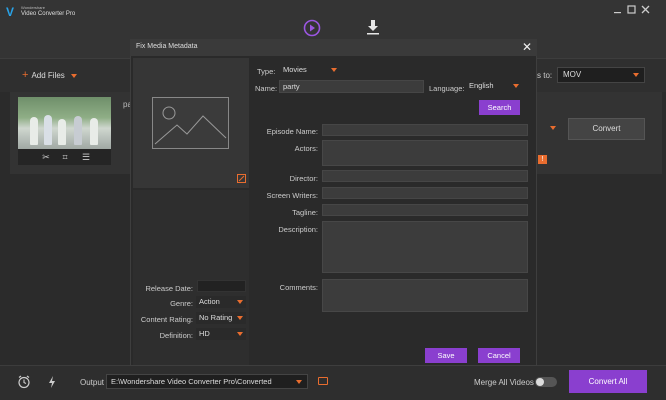 This screenshot has height=400, width=666. What do you see at coordinates (306, 148) in the screenshot?
I see `actors-label: Actors:` at bounding box center [306, 148].